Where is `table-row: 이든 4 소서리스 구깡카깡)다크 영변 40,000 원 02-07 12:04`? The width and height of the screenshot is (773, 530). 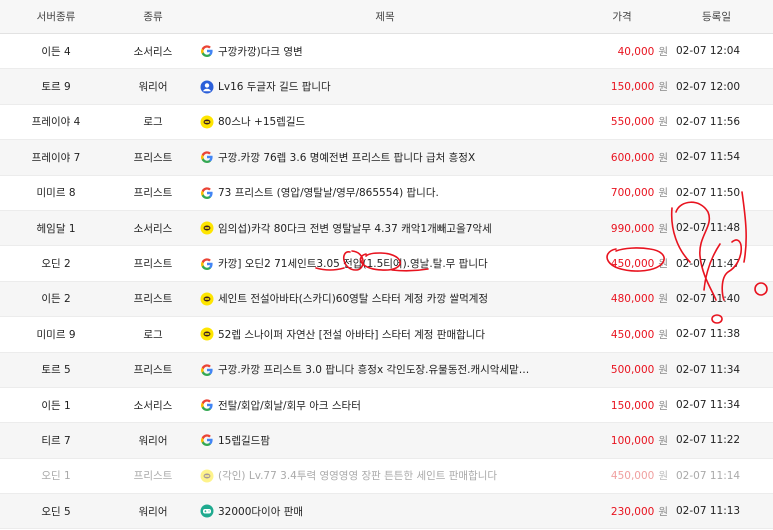
table-row: 이든 4 소서리스 구깡카깡)다크 영변 40,000 원 02-07 12:04 is located at coordinates (386, 52).